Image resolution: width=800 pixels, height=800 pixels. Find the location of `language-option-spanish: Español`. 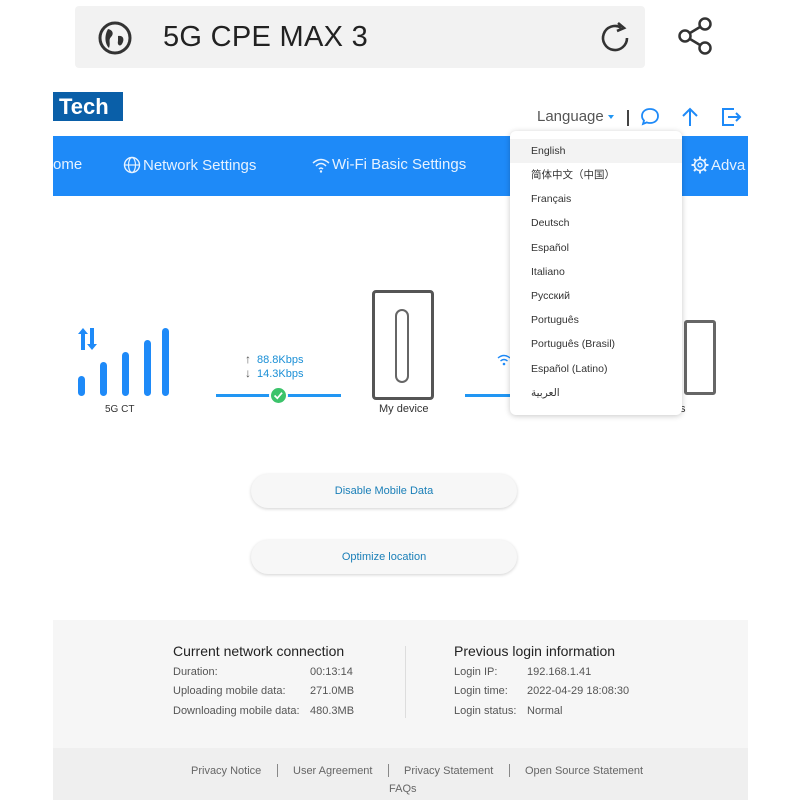

language-option-spanish: Español is located at coordinates (596, 248).